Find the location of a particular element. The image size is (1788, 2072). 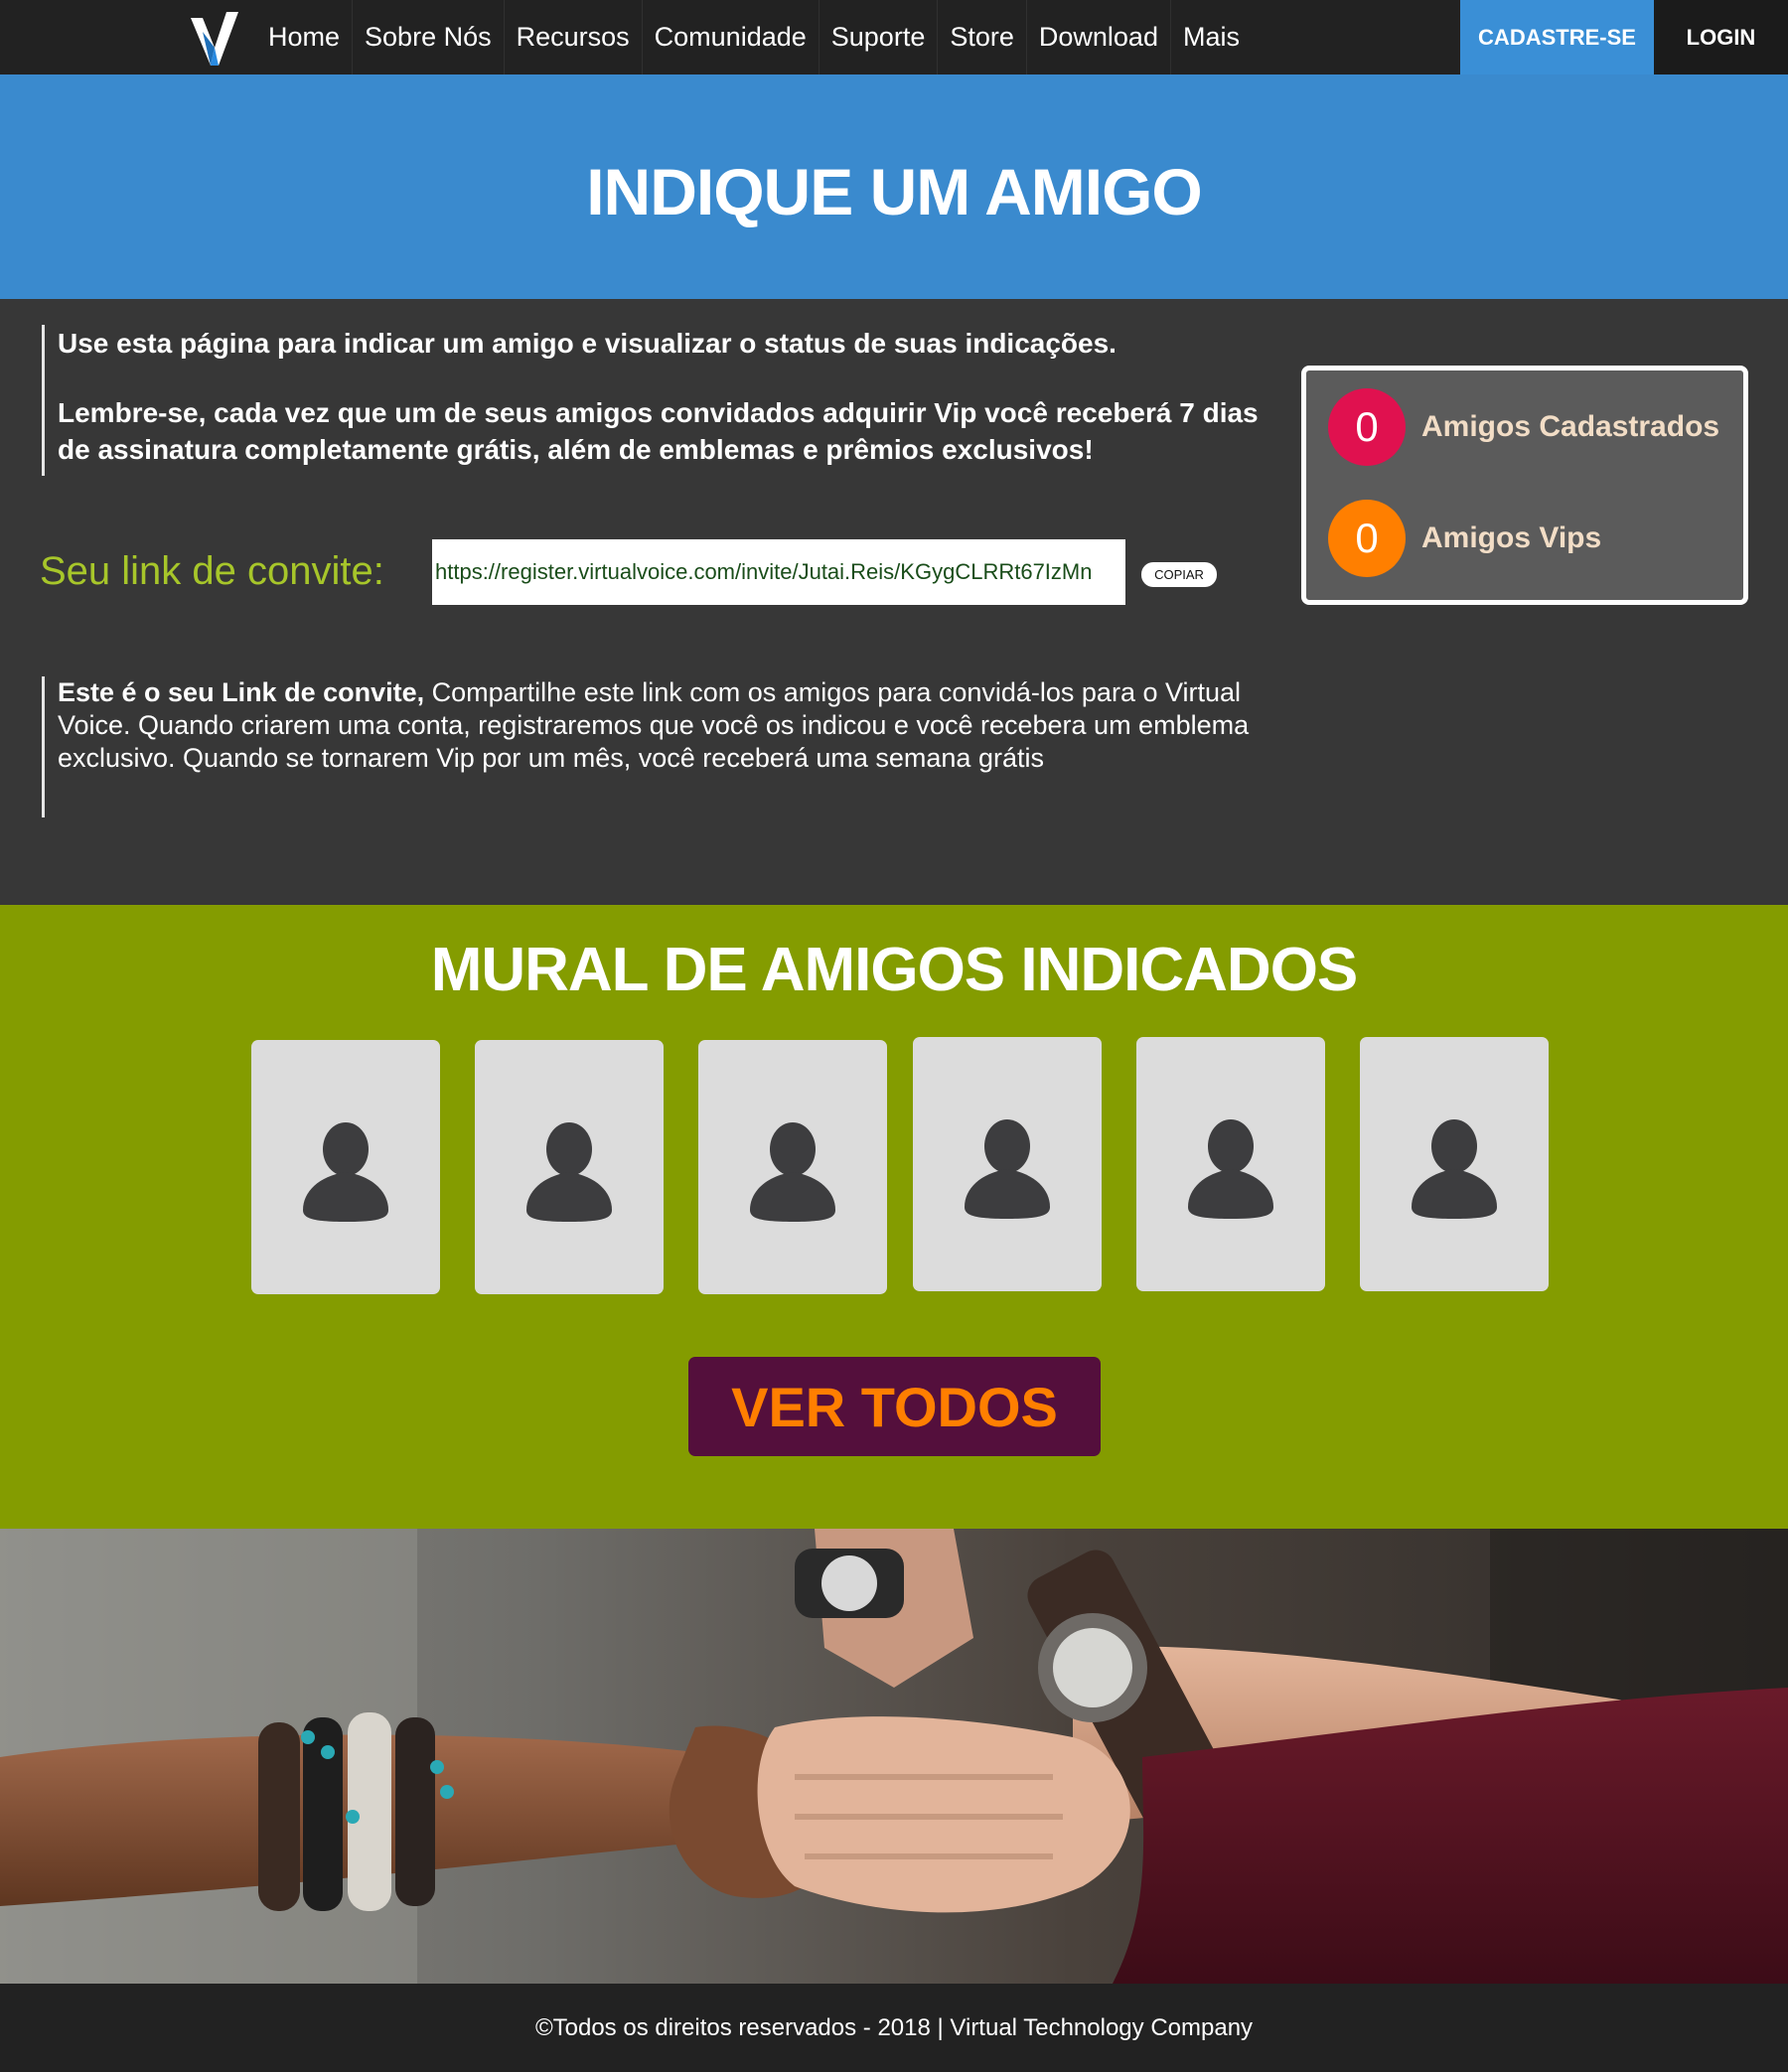

nav-suporte: Suporte is located at coordinates (880, 37).